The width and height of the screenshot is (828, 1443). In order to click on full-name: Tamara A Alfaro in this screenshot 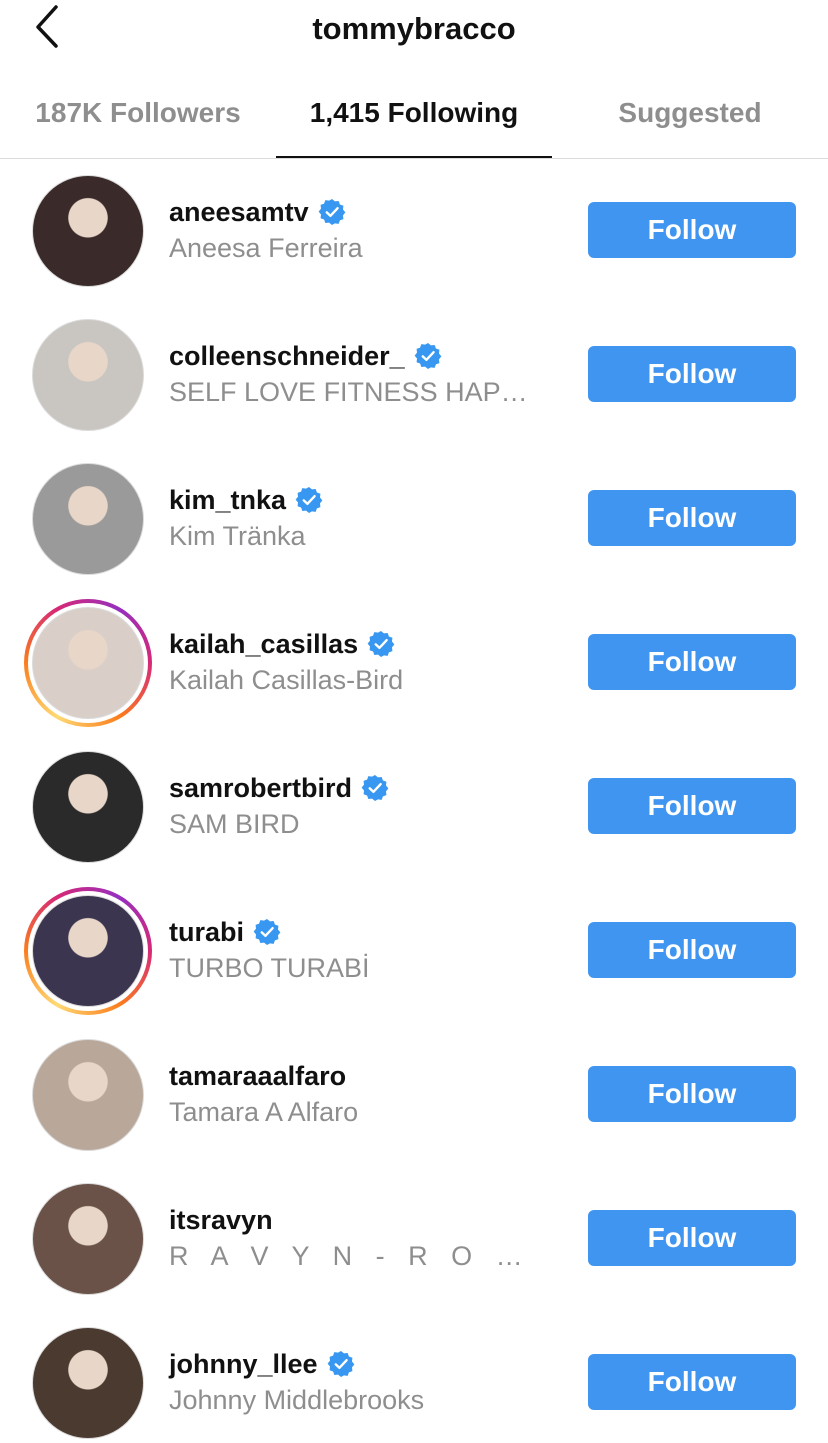, I will do `click(264, 1112)`.